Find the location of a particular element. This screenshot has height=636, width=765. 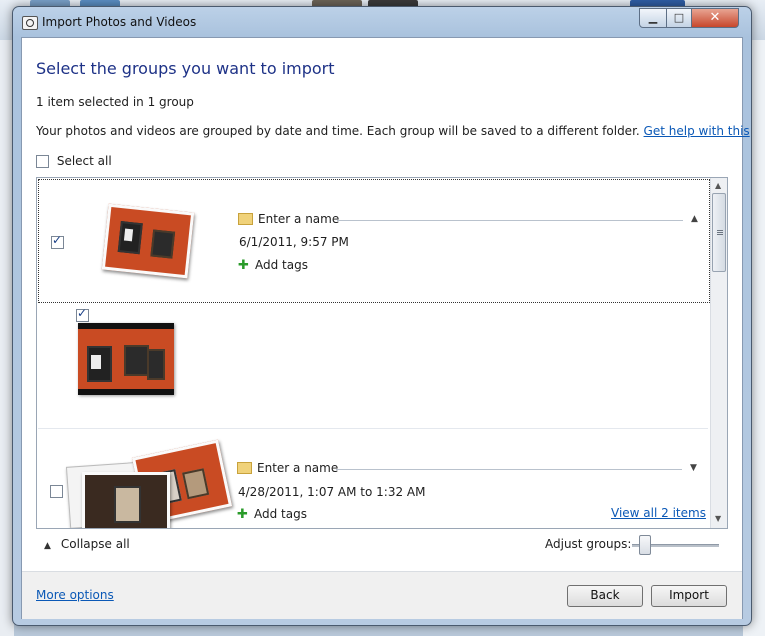

selection-summary: 1 item selected in 1 group is located at coordinates (115, 102).